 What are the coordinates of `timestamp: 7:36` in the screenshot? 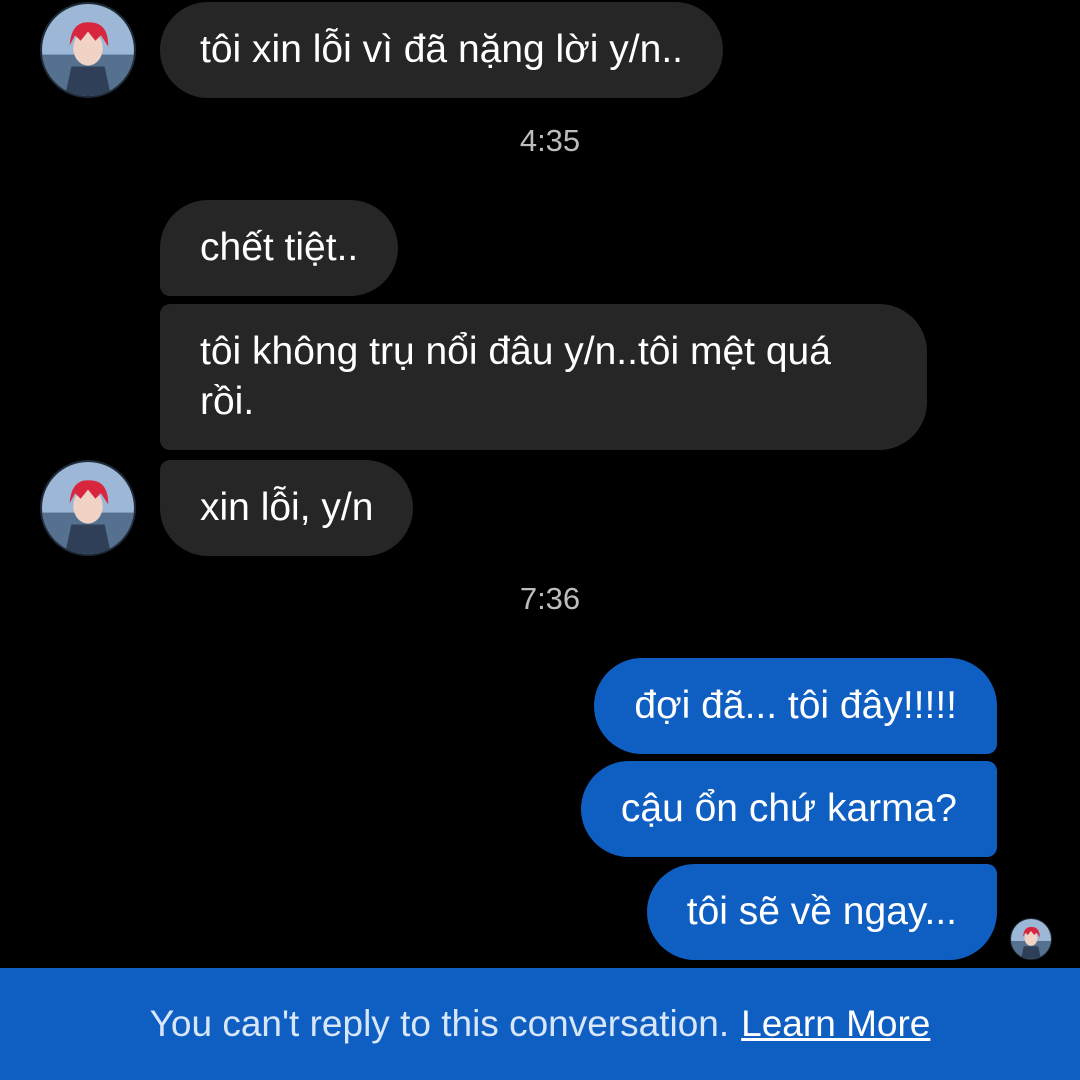 It's located at (550, 598).